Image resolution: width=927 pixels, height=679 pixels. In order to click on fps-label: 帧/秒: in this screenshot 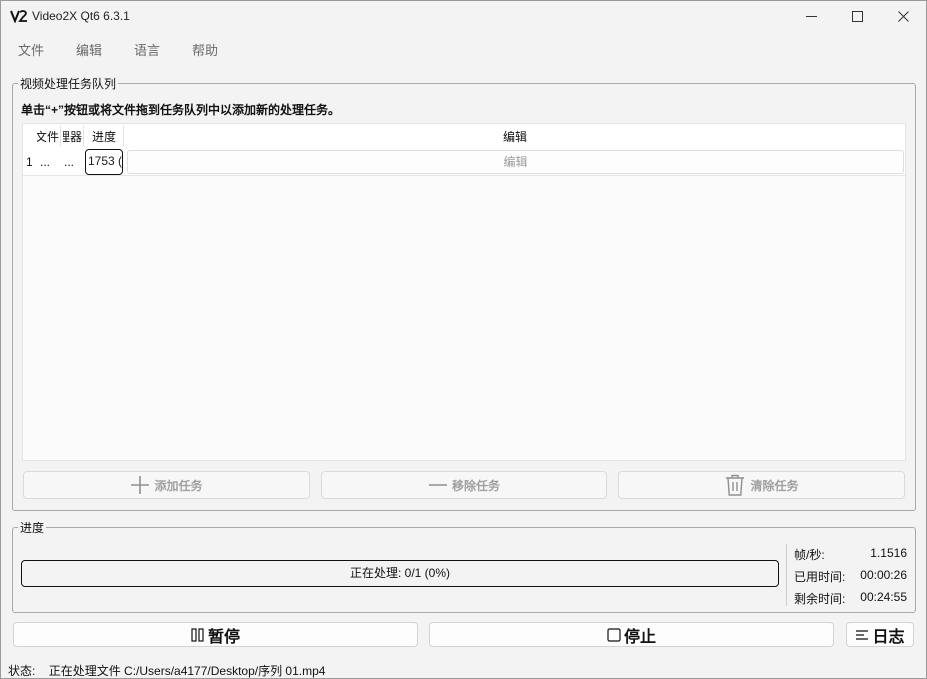, I will do `click(809, 555)`.